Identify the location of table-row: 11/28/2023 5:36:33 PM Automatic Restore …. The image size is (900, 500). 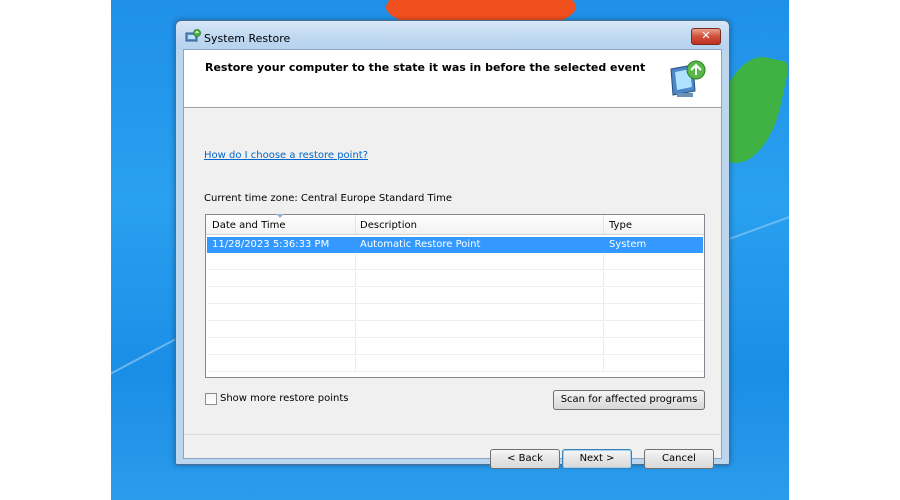
(455, 245).